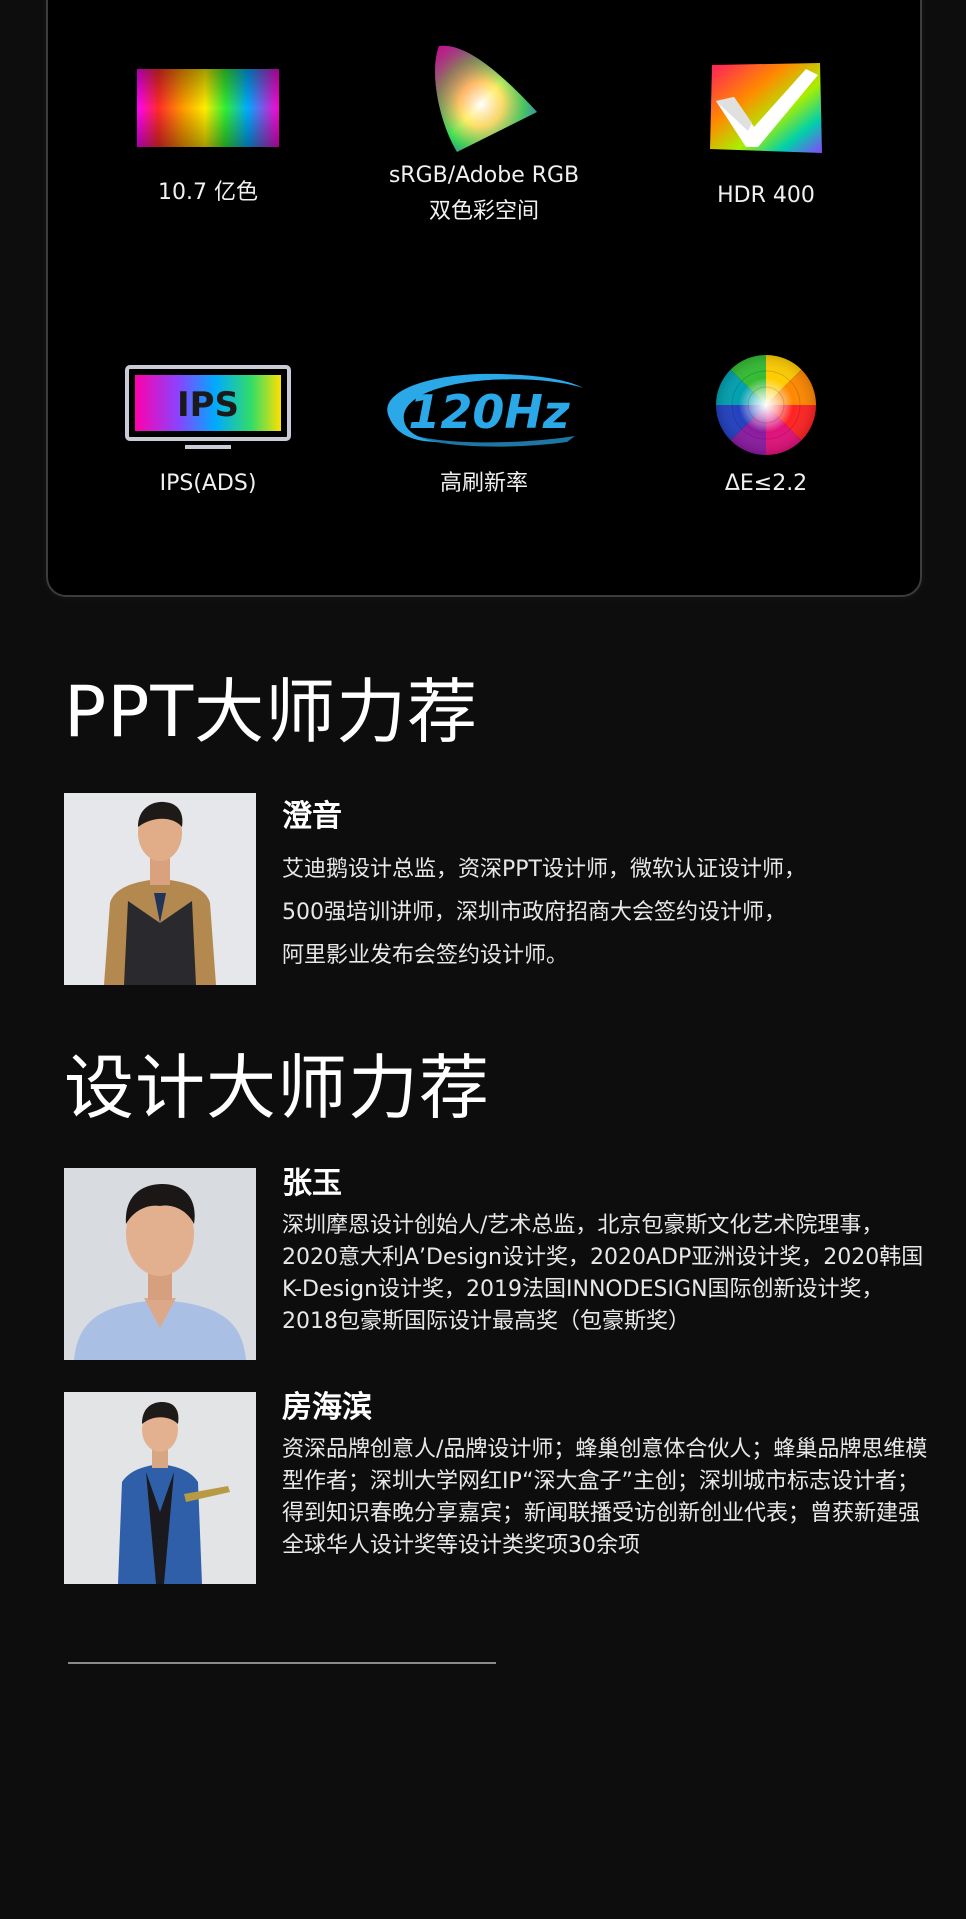 The image size is (966, 1919). Describe the element at coordinates (208, 108) in the screenshot. I see `color-spectrum-icon` at that location.